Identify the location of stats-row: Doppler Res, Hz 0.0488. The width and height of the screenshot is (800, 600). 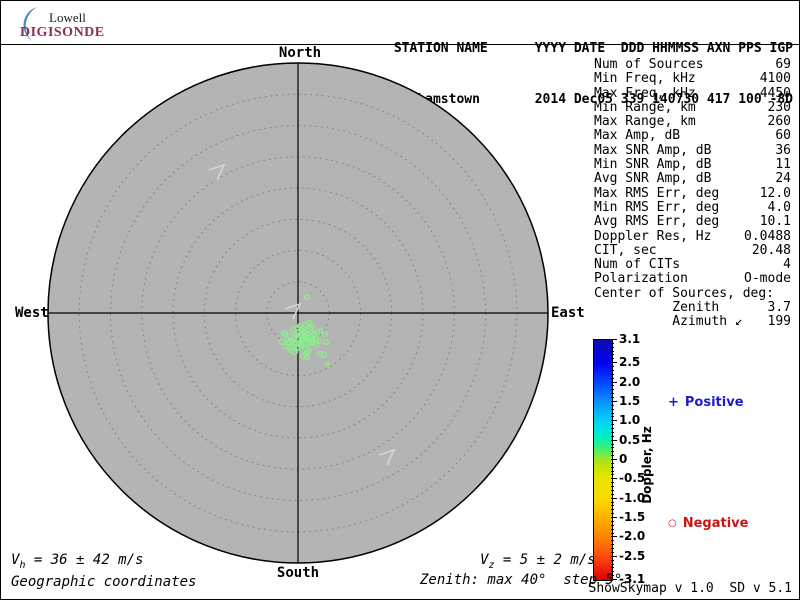
(692, 236).